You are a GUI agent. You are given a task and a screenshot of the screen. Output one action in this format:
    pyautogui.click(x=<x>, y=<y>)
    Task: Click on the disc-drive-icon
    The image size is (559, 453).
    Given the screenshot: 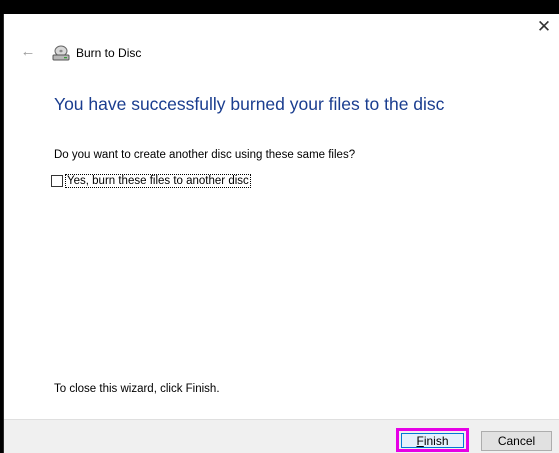 What is the action you would take?
    pyautogui.click(x=61, y=53)
    